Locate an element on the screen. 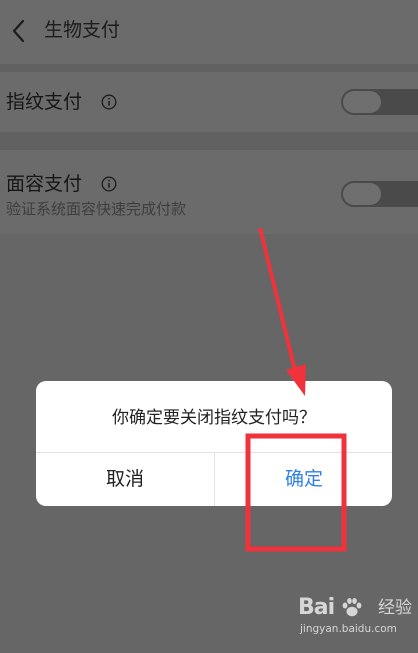 The width and height of the screenshot is (418, 653). confirm-button: 确定 is located at coordinates (303, 479).